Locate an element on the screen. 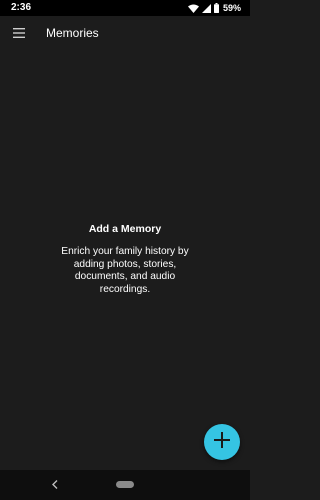 The image size is (320, 500). wifi-icon is located at coordinates (193, 8).